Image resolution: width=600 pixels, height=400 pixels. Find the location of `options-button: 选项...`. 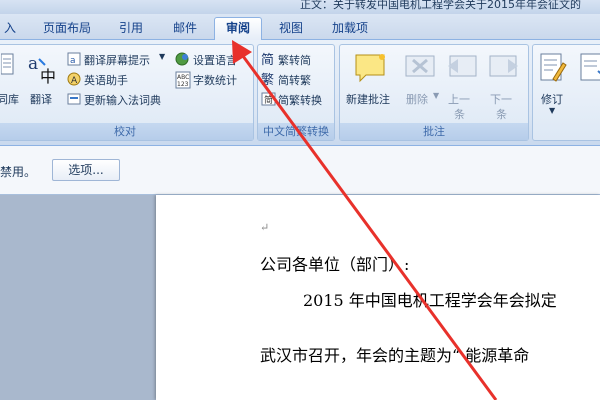

options-button: 选项... is located at coordinates (86, 170).